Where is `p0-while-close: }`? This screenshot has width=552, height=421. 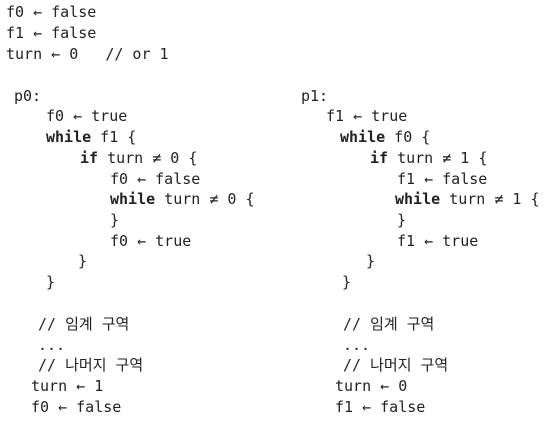 p0-while-close: } is located at coordinates (51, 282).